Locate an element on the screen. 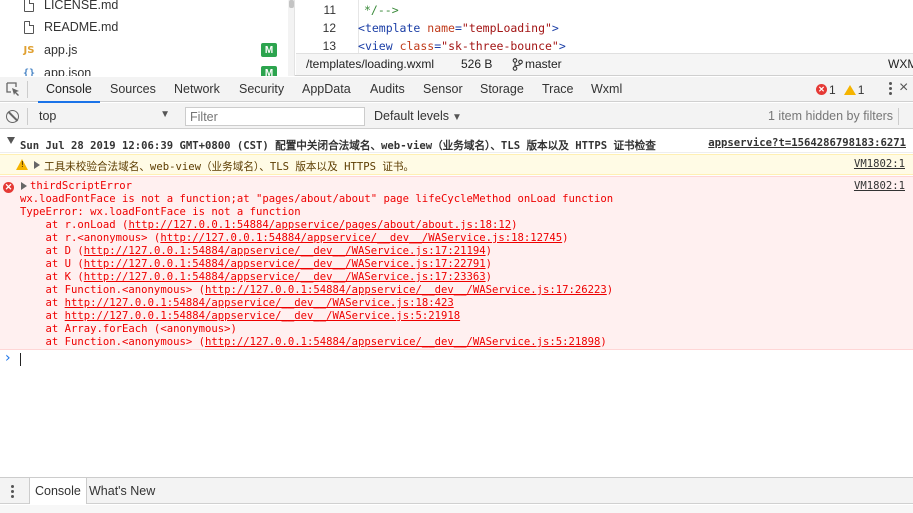  file-path: /templates/loading.wxml is located at coordinates (370, 64).